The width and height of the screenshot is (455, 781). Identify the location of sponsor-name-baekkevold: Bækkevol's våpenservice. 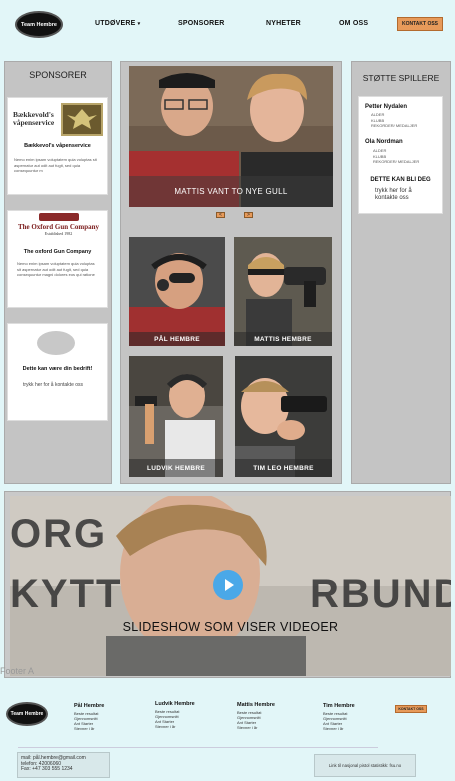
(57, 146).